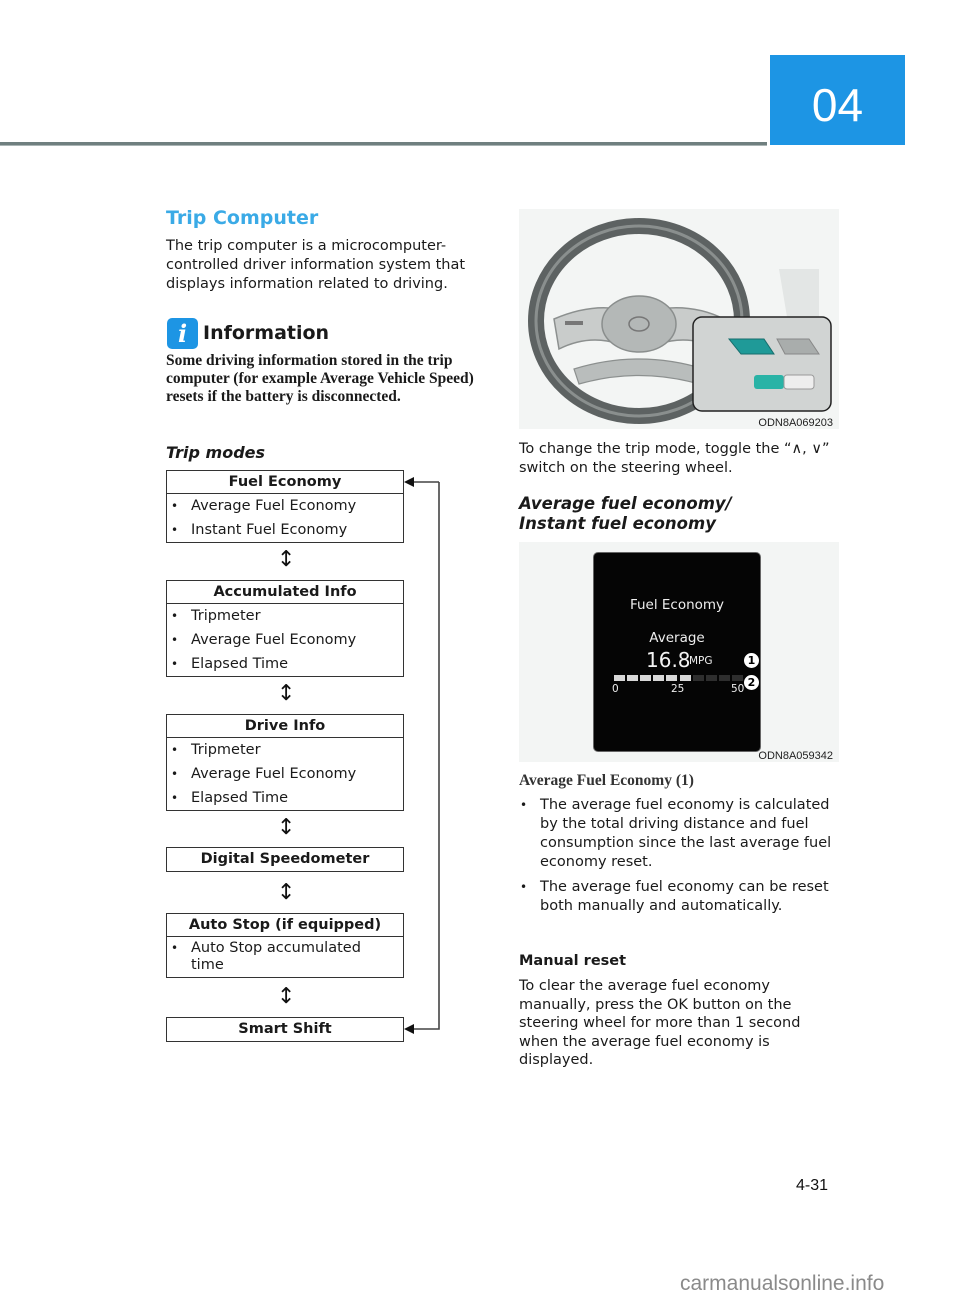  What do you see at coordinates (573, 961) in the screenshot?
I see `manual-reset-title: Manual reset` at bounding box center [573, 961].